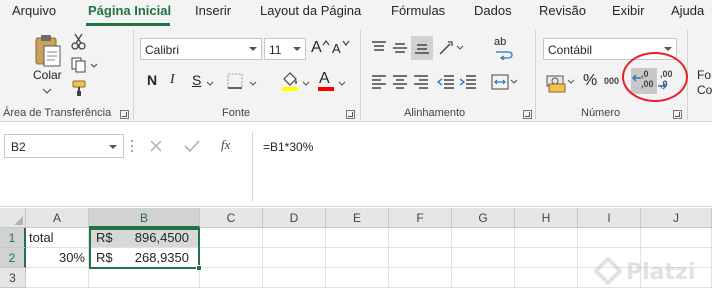 This screenshot has height=297, width=712. Describe the element at coordinates (704, 75) in the screenshot. I see `conditional-format-label-partial: Fo` at that location.